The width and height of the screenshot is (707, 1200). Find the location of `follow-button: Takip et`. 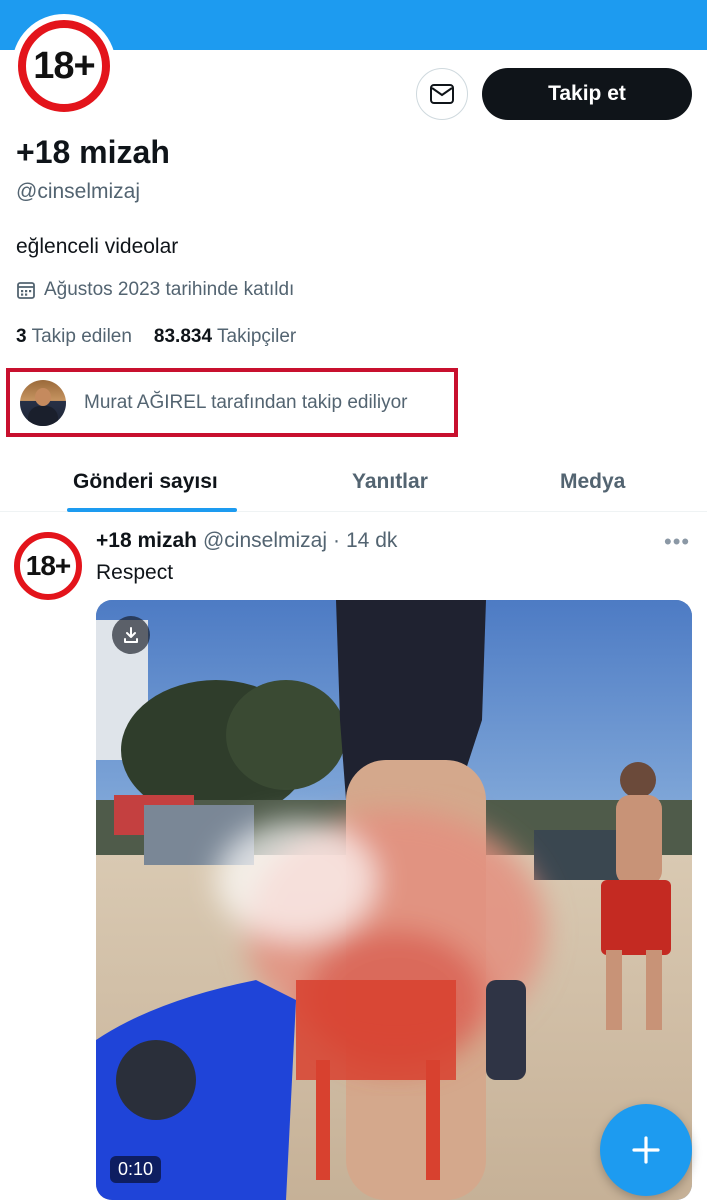

follow-button: Takip et is located at coordinates (587, 94).